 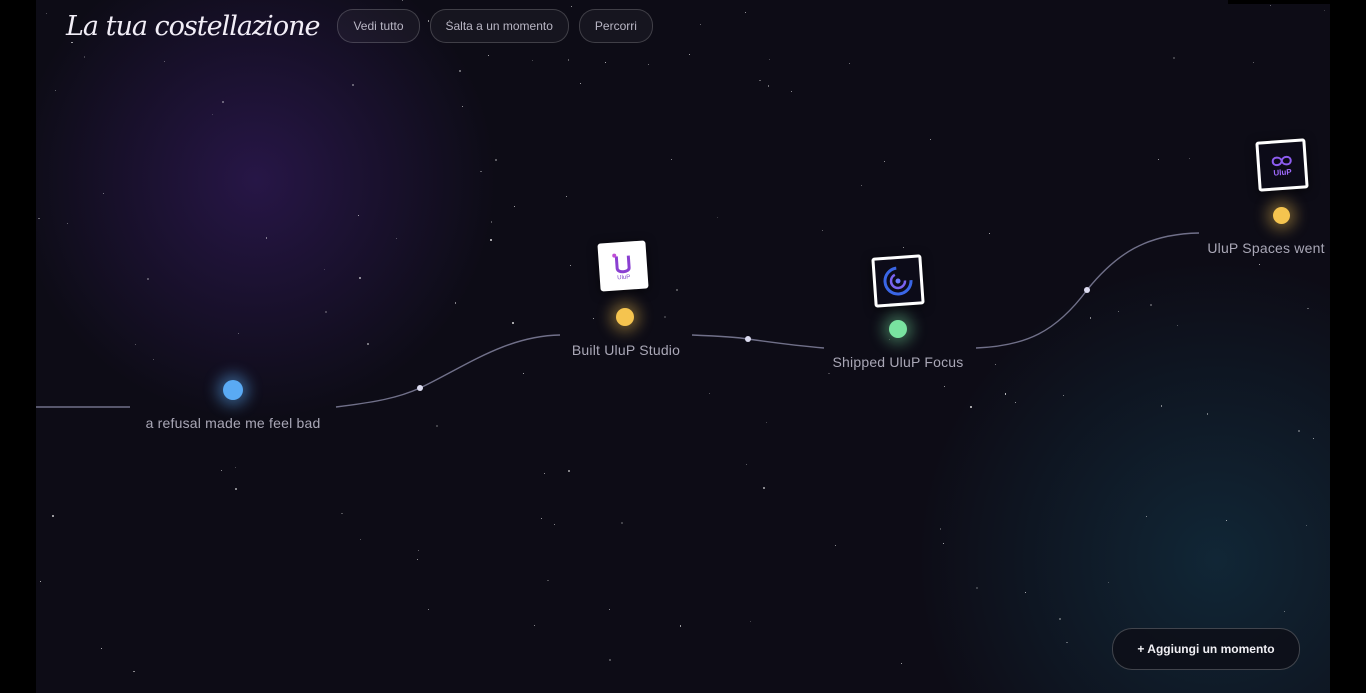 What do you see at coordinates (615, 26) in the screenshot?
I see `walk-path-button: Percorri` at bounding box center [615, 26].